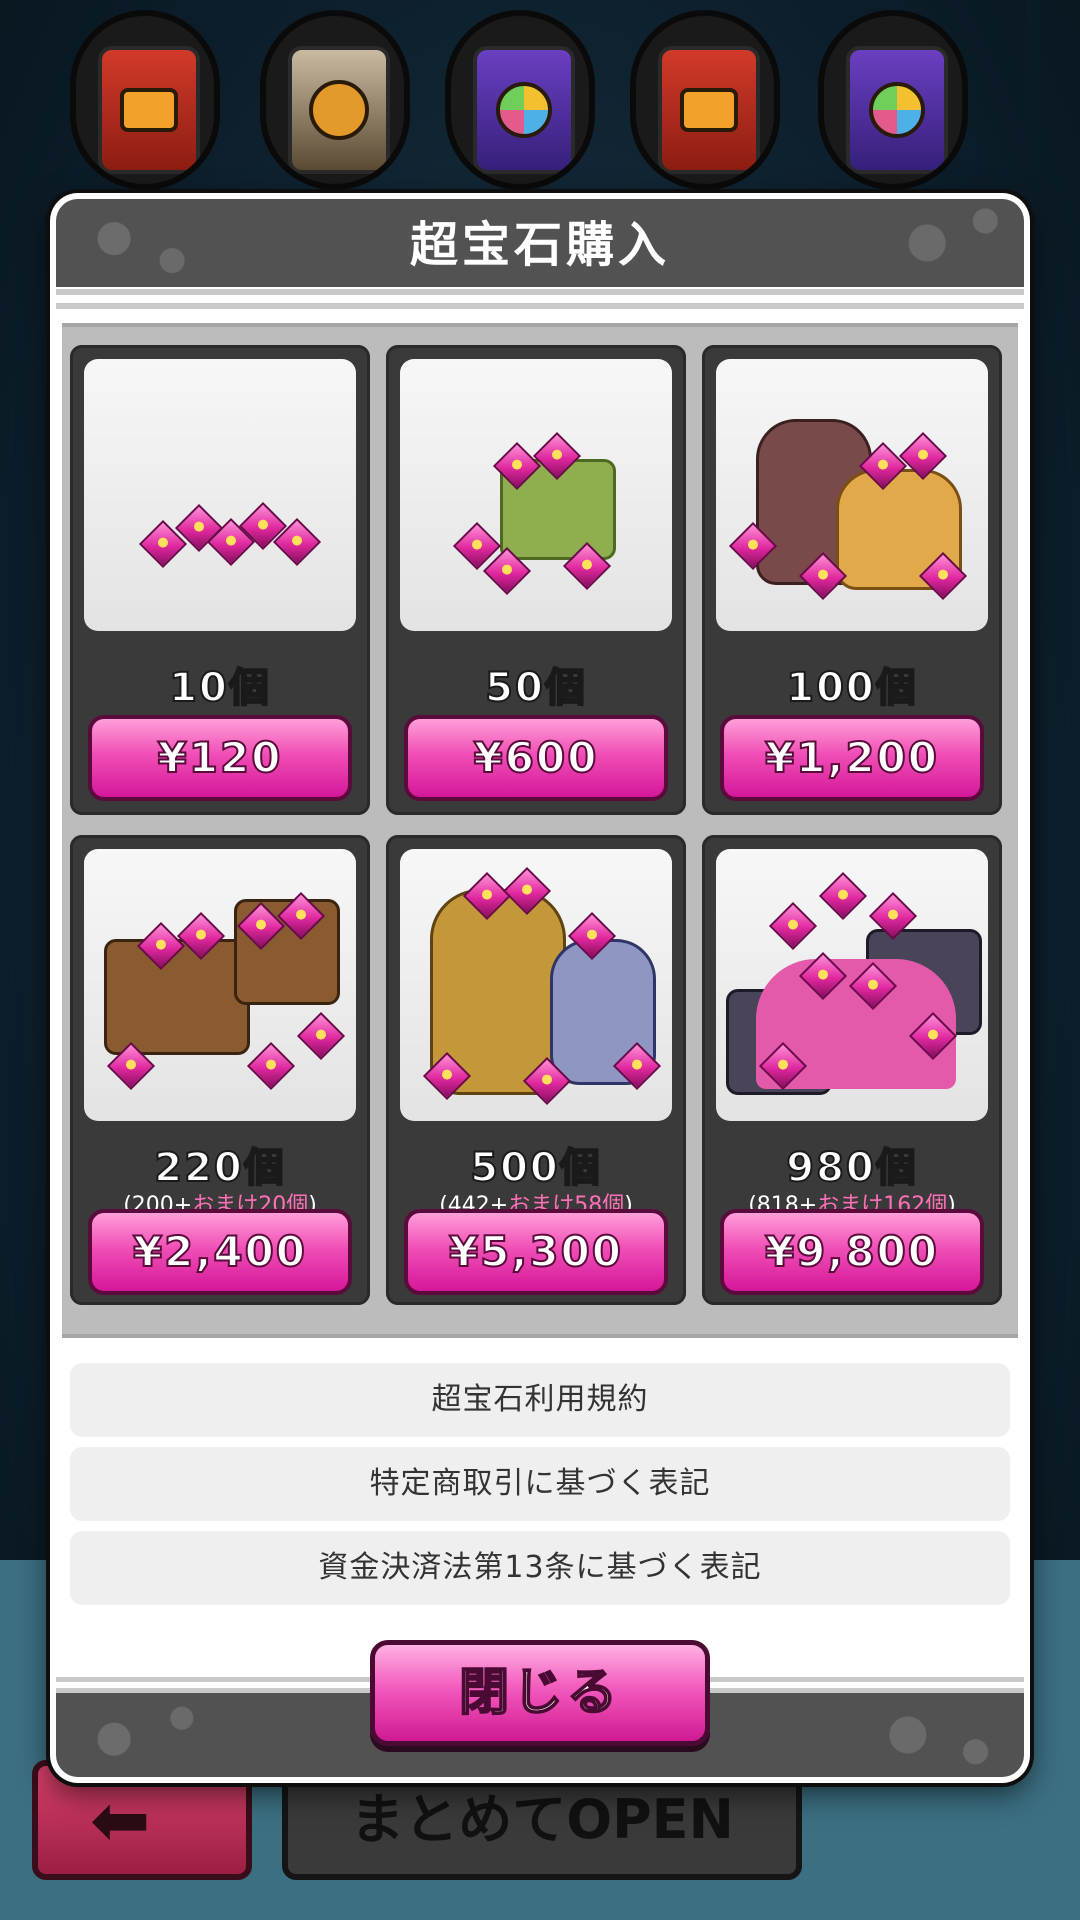  Describe the element at coordinates (540, 1400) in the screenshot. I see `terms-link: 超宝石利用規約` at that location.